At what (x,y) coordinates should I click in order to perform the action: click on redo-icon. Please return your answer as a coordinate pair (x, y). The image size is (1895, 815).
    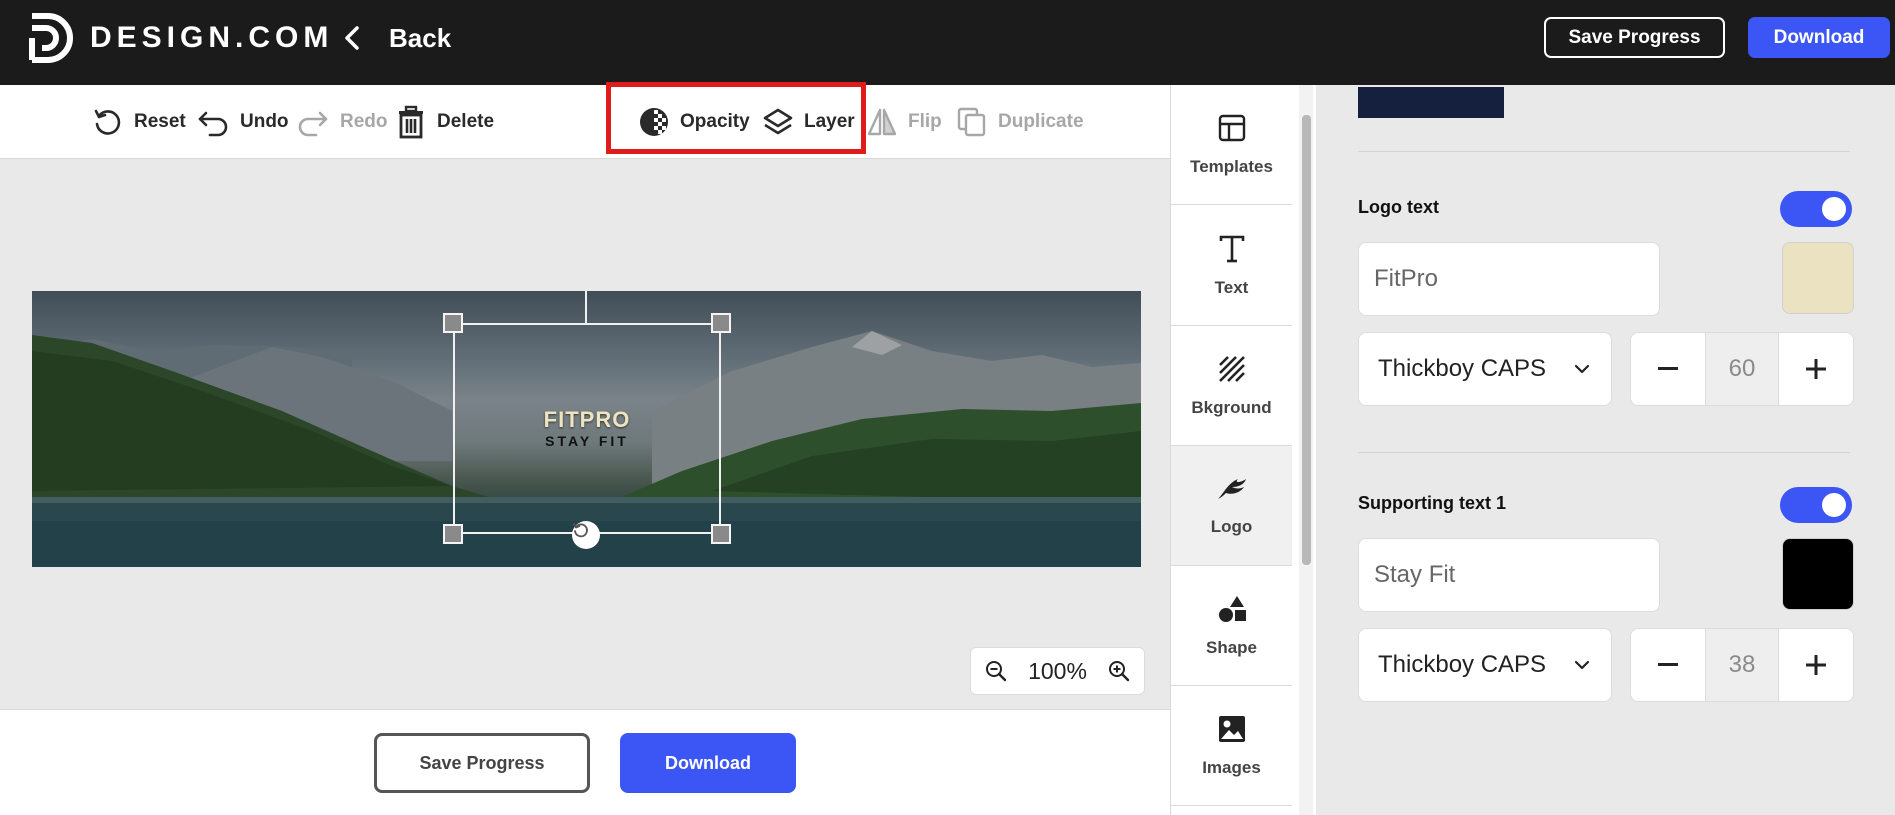
    Looking at the image, I should click on (313, 124).